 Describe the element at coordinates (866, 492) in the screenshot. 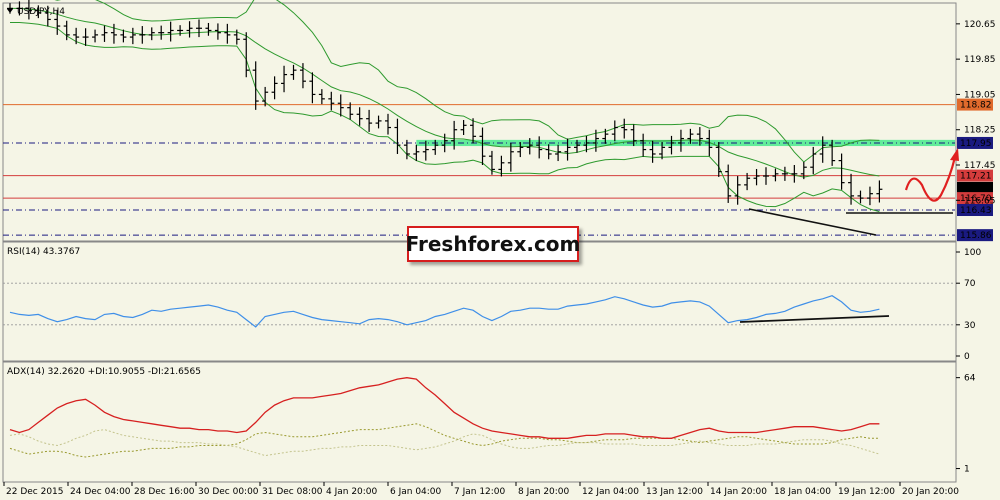

I see `time-tick-label: 19 Jan 12:00` at that location.